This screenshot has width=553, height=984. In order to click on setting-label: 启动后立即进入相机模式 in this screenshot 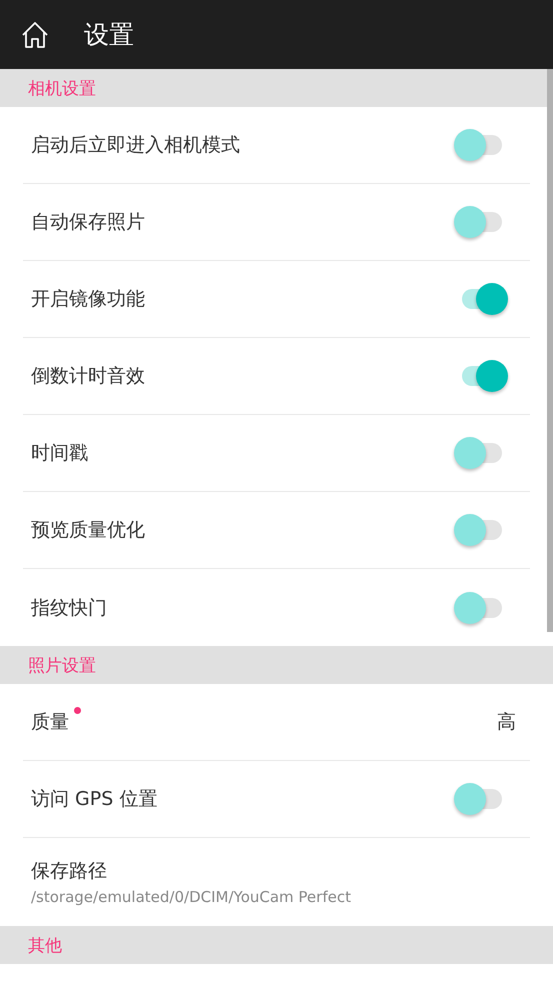, I will do `click(136, 145)`.